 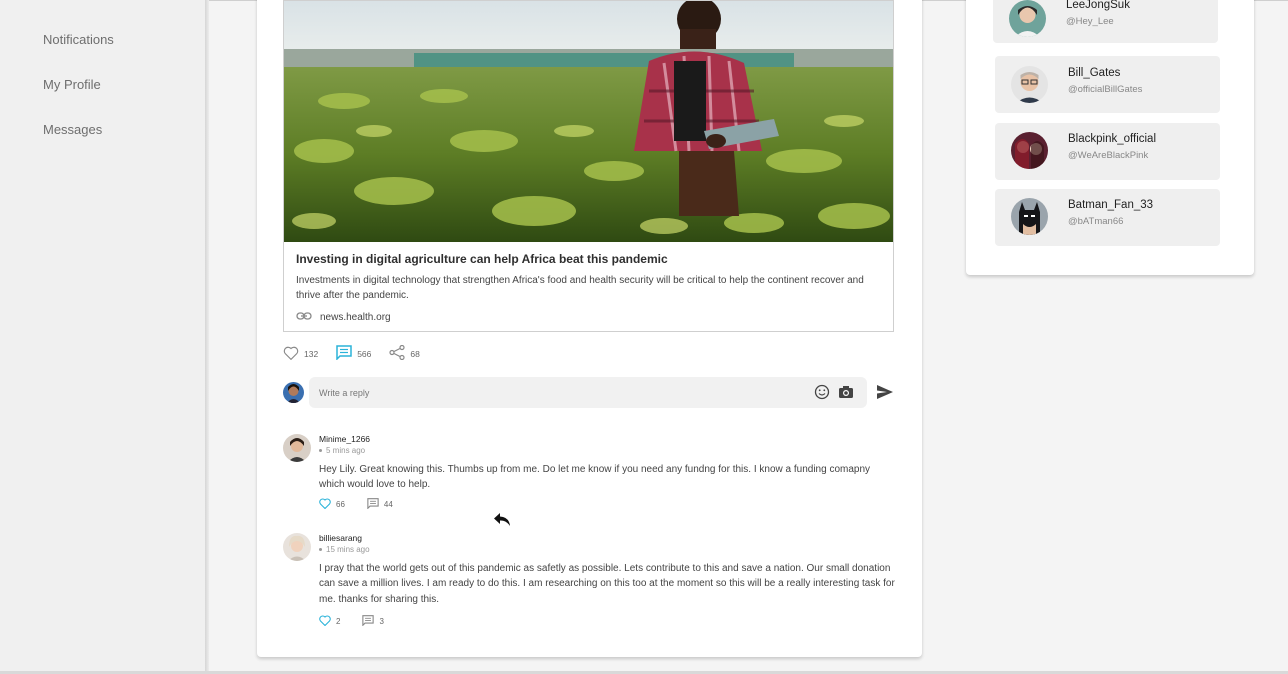 I want to click on user-handle: @officialBillGates, so click(x=1105, y=89).